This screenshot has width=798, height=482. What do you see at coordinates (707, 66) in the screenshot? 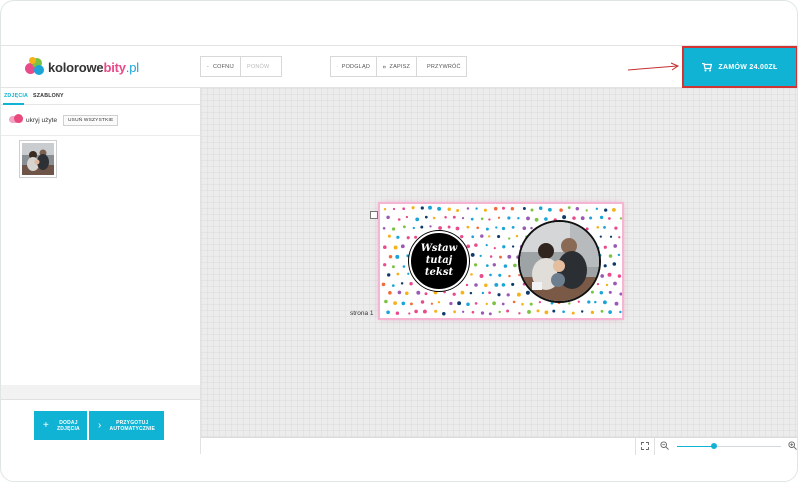
I see `cart-icon` at bounding box center [707, 66].